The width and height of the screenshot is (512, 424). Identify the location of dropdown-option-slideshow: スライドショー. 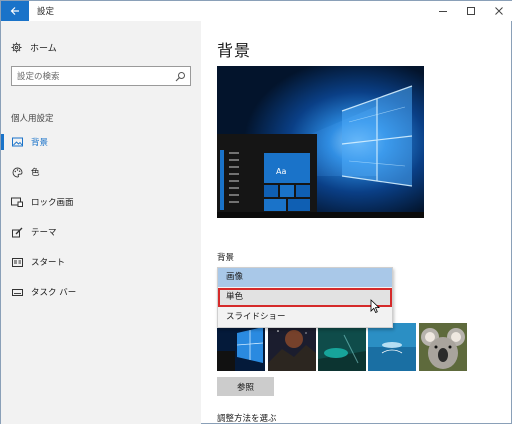
(305, 317).